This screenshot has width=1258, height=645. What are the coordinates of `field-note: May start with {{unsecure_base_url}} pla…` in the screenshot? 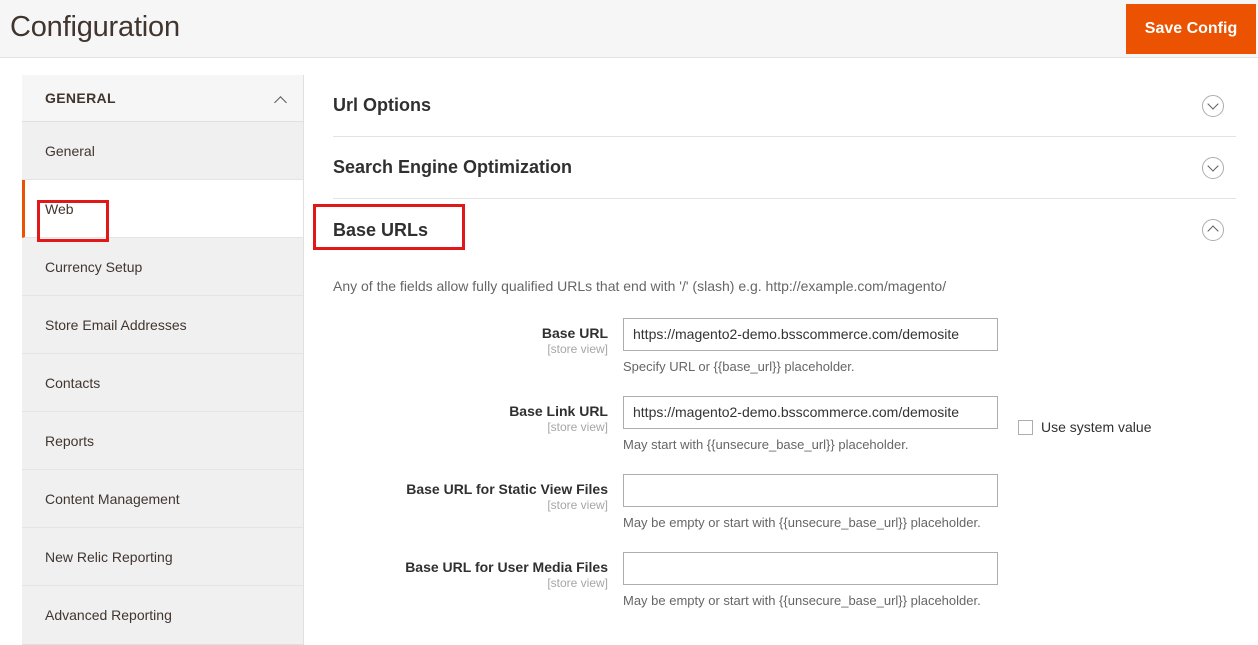 It's located at (766, 444).